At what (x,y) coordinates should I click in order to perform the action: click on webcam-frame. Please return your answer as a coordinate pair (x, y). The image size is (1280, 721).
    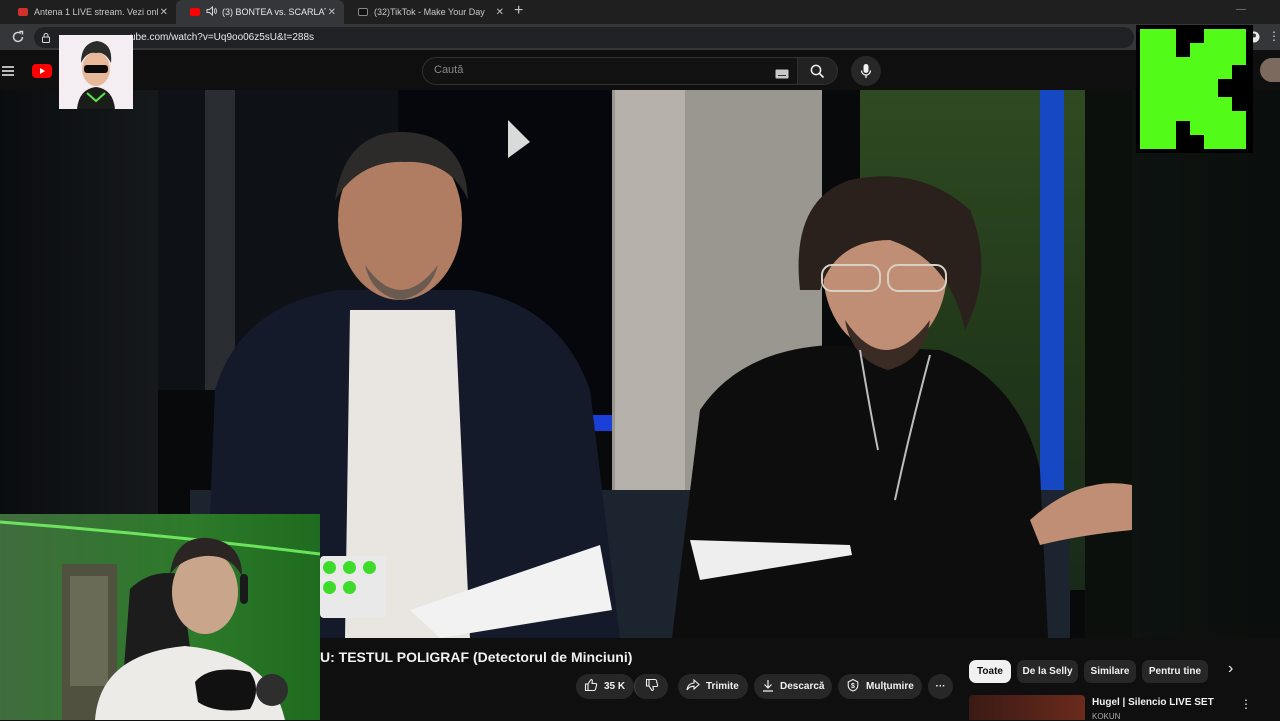
    Looking at the image, I should click on (160, 617).